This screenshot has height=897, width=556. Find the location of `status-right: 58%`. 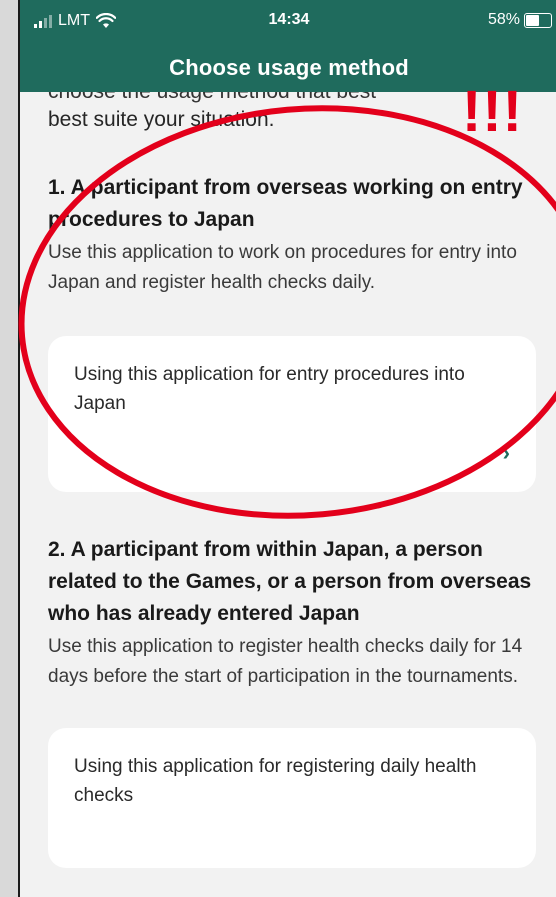

status-right: 58% is located at coordinates (520, 20).